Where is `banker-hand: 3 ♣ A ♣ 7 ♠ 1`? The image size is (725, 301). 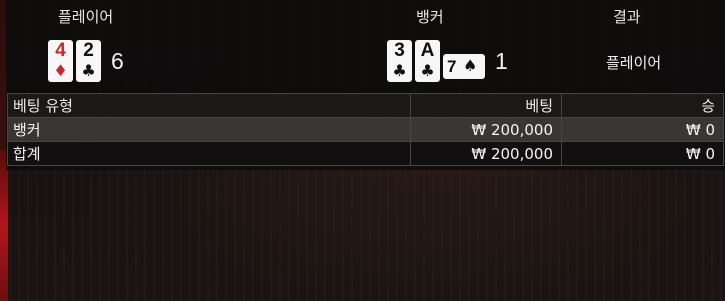 banker-hand: 3 ♣ A ♣ 7 ♠ 1 is located at coordinates (447, 61).